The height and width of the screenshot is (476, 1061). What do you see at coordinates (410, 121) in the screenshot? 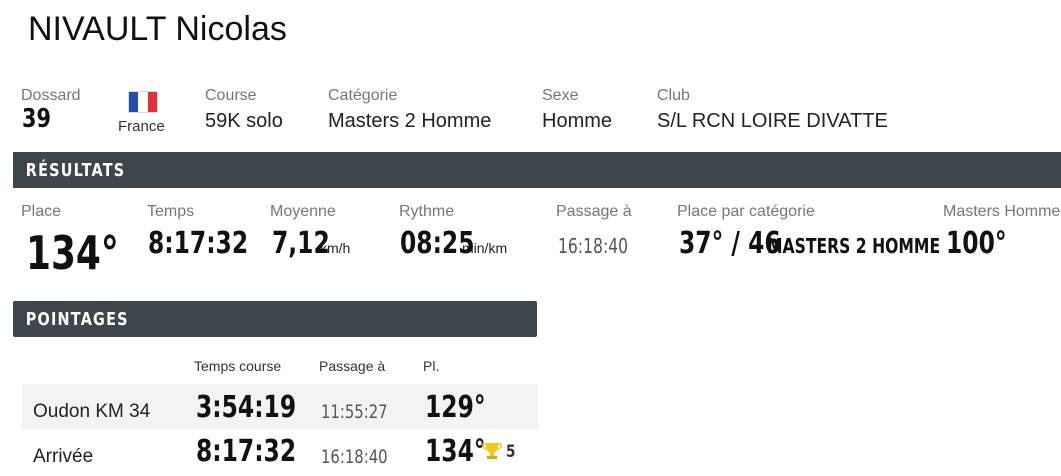
I see `category-value: Masters 2 Homme` at bounding box center [410, 121].